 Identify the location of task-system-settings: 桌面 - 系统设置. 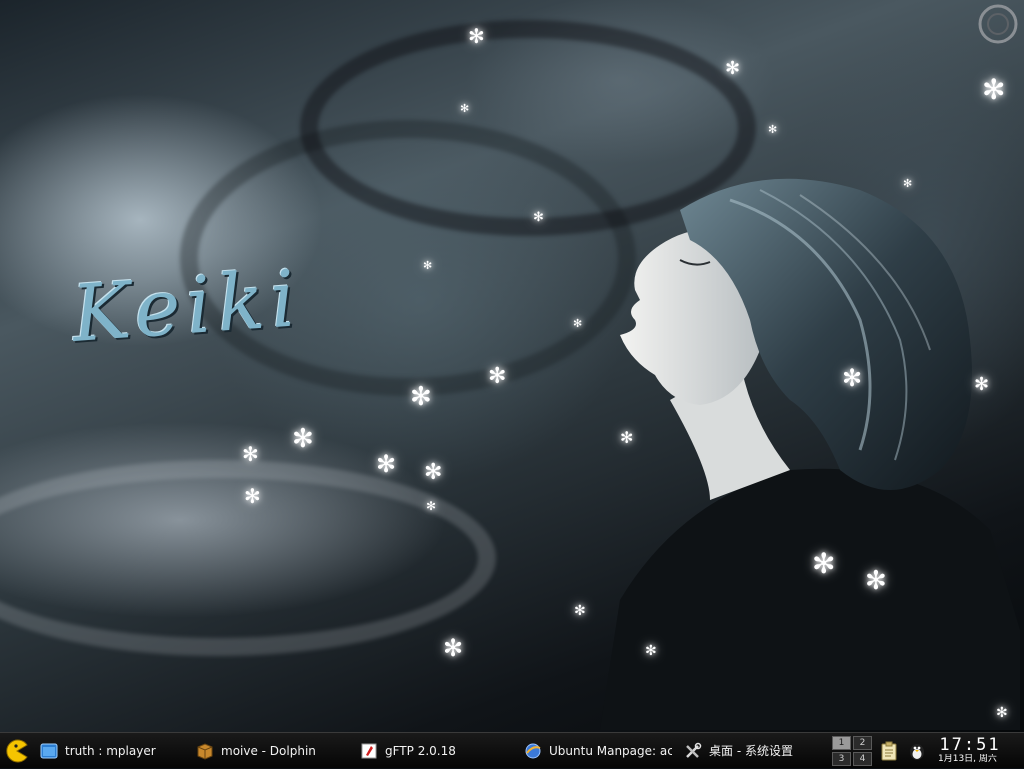
(753, 751).